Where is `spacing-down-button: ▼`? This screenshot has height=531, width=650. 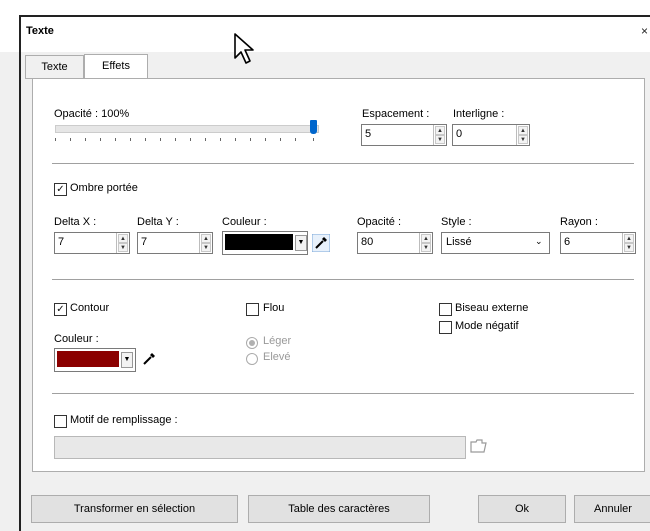
spacing-down-button: ▼ is located at coordinates (440, 139).